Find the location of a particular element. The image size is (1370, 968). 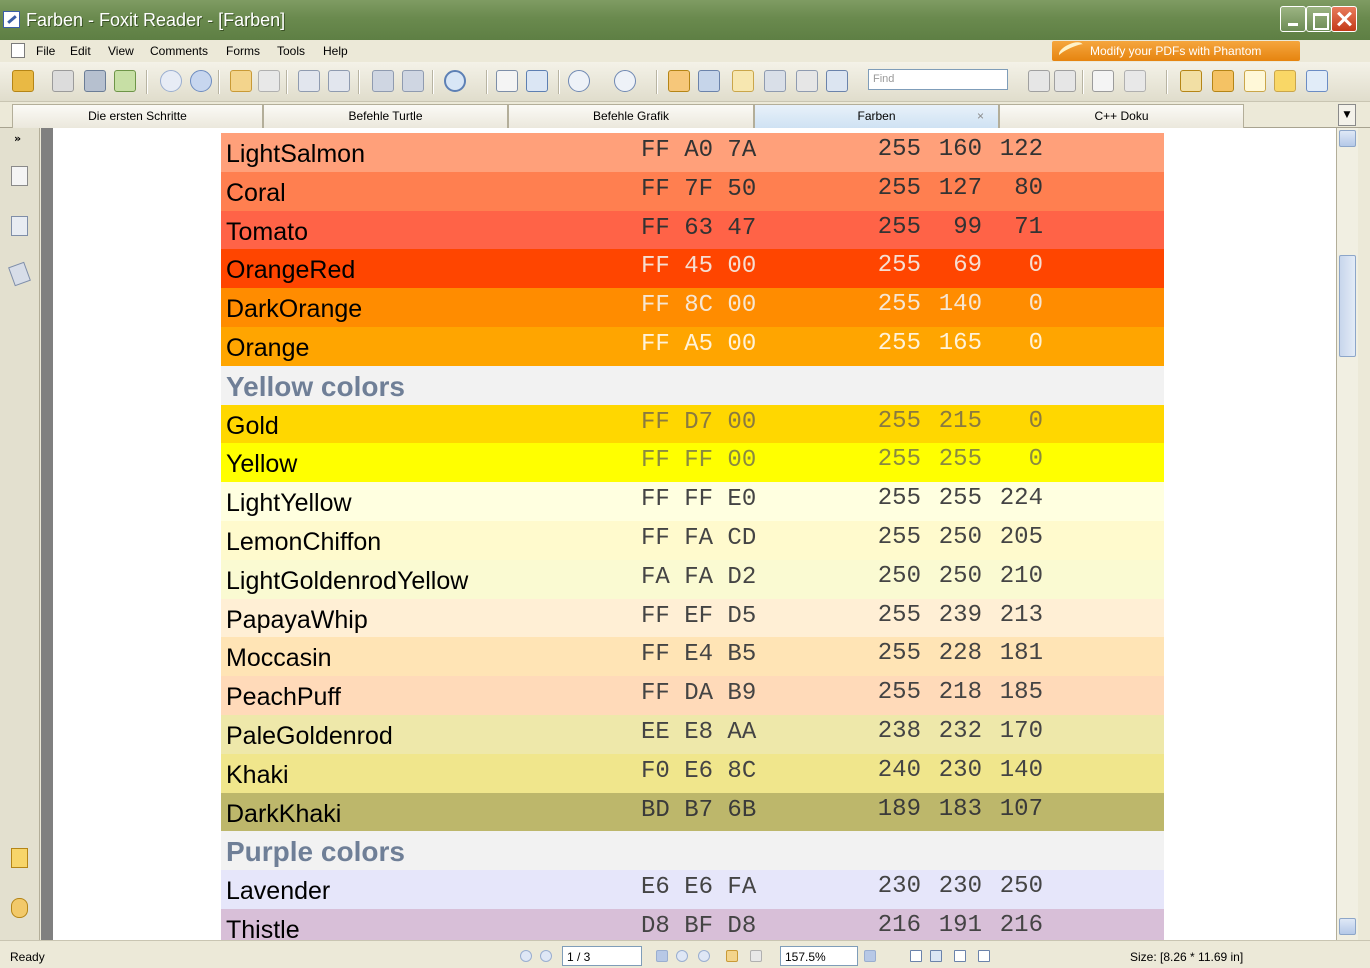

color-row: DarkKhaki BD B7 6B 189 183 107 is located at coordinates (692, 812).